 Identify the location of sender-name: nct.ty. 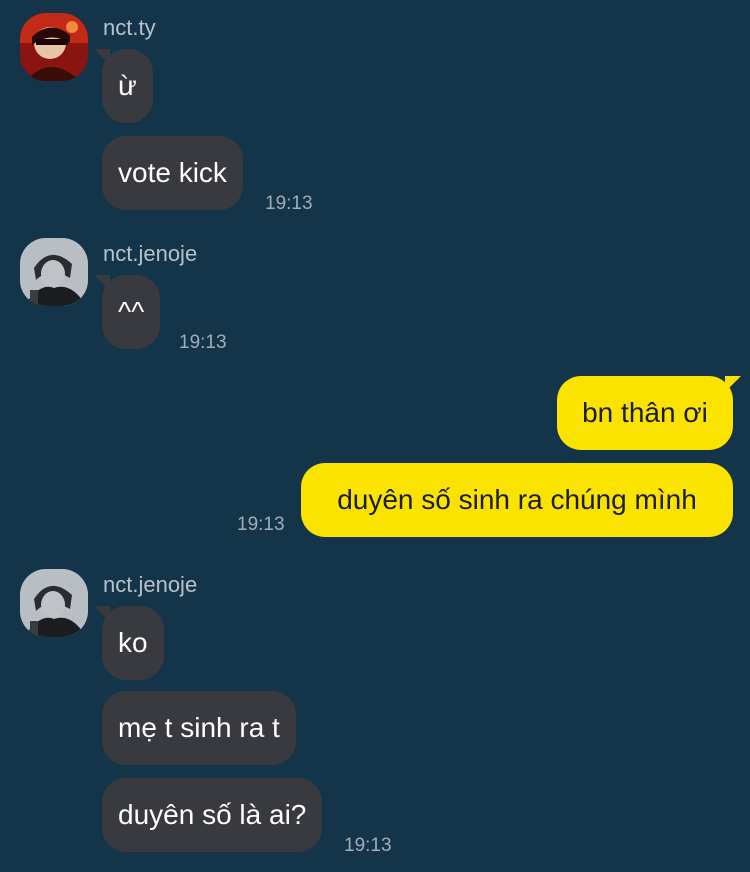
(129, 27).